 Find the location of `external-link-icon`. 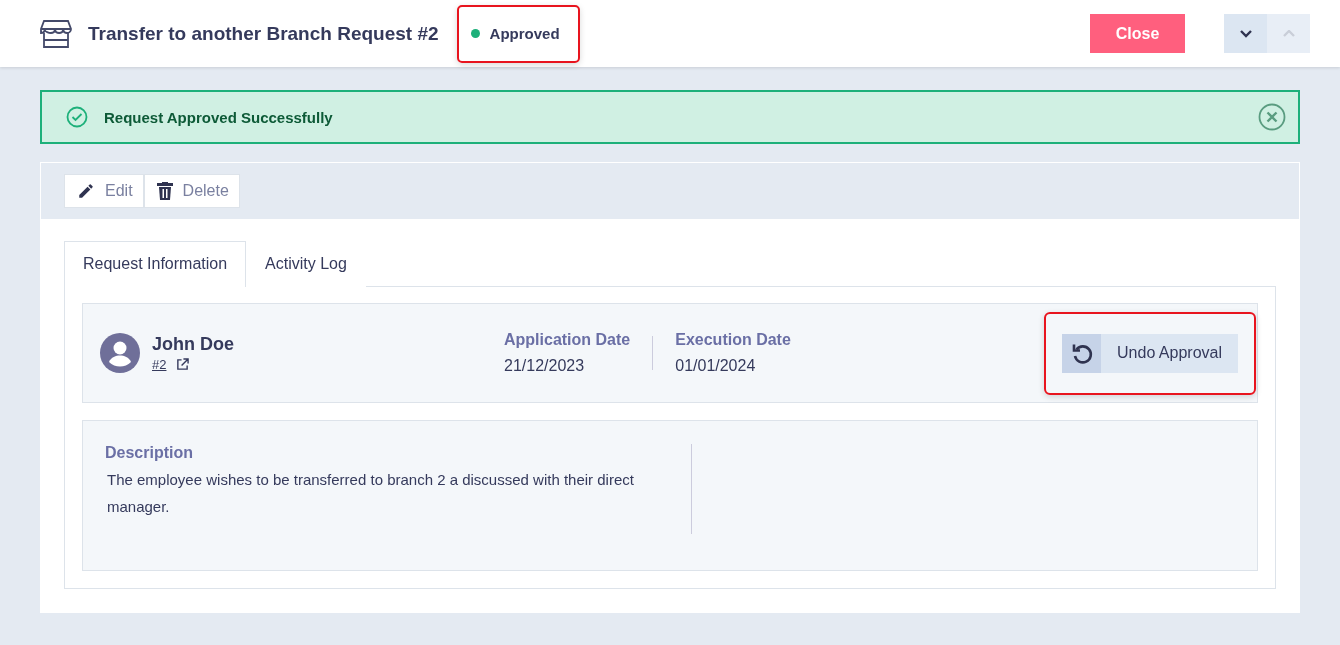

external-link-icon is located at coordinates (183, 364).